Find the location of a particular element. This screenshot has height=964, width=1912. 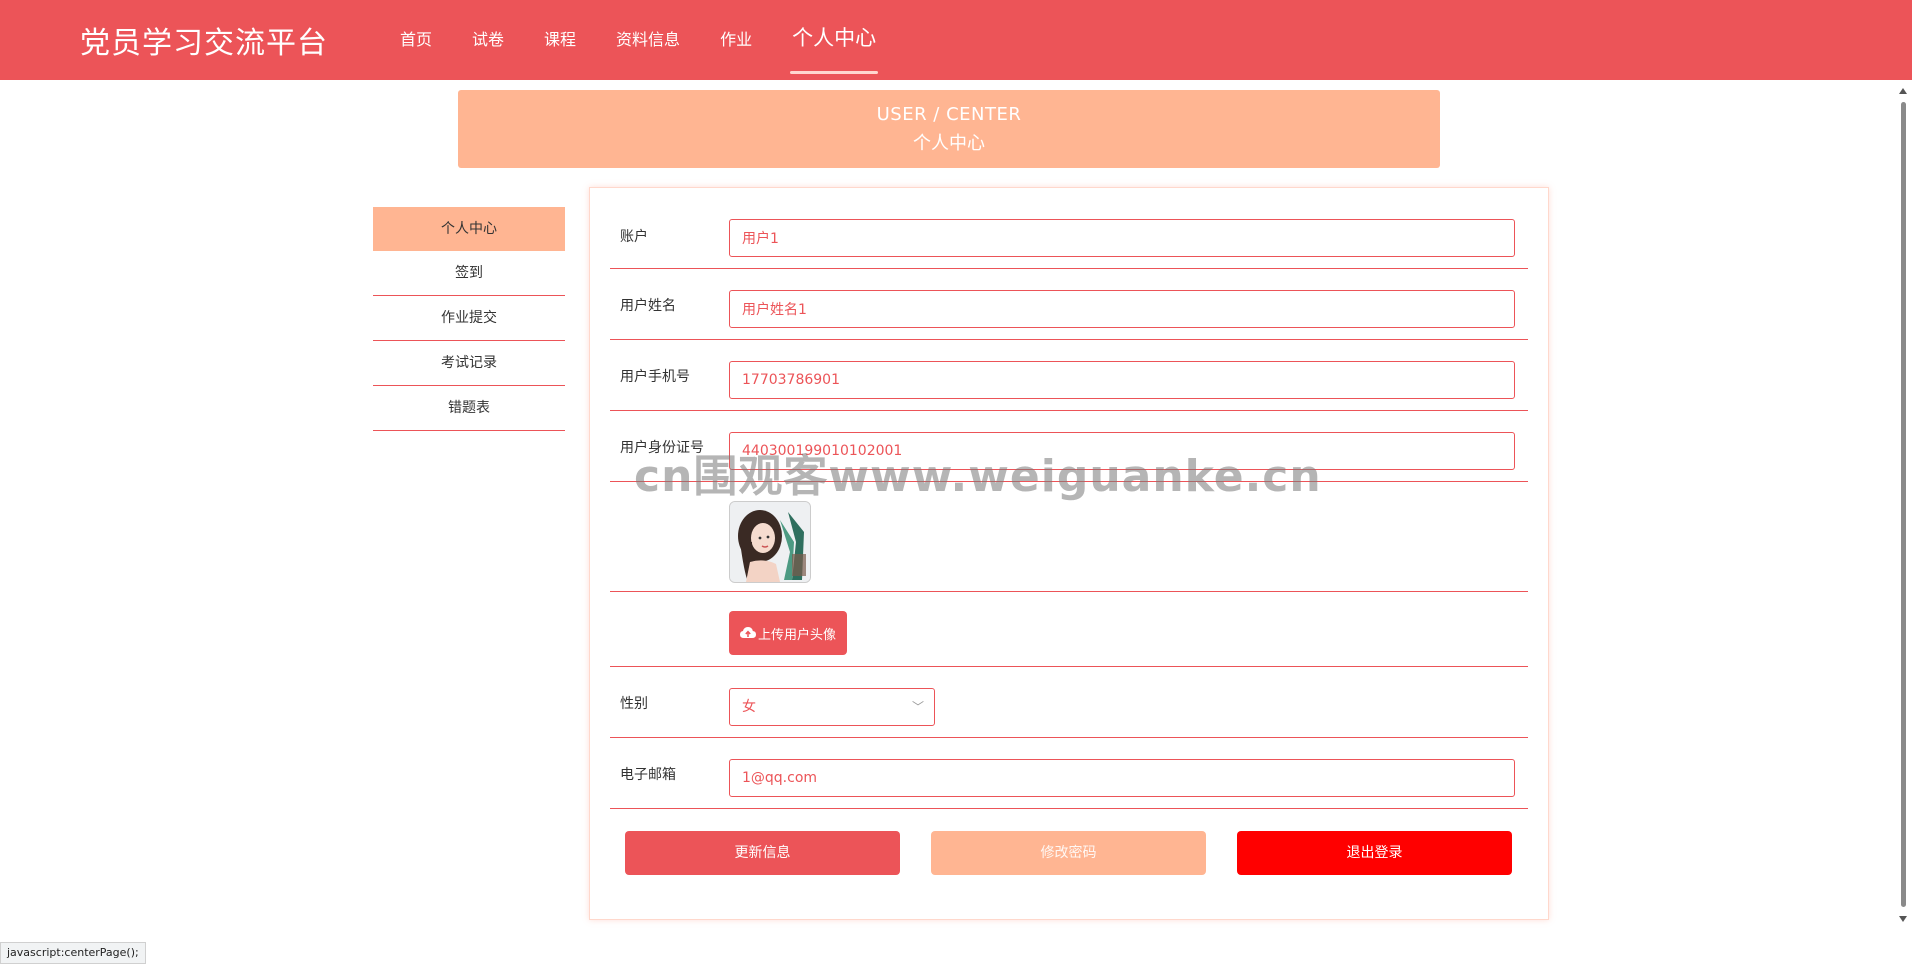

nav-exam-papers: 试卷 is located at coordinates (488, 40).